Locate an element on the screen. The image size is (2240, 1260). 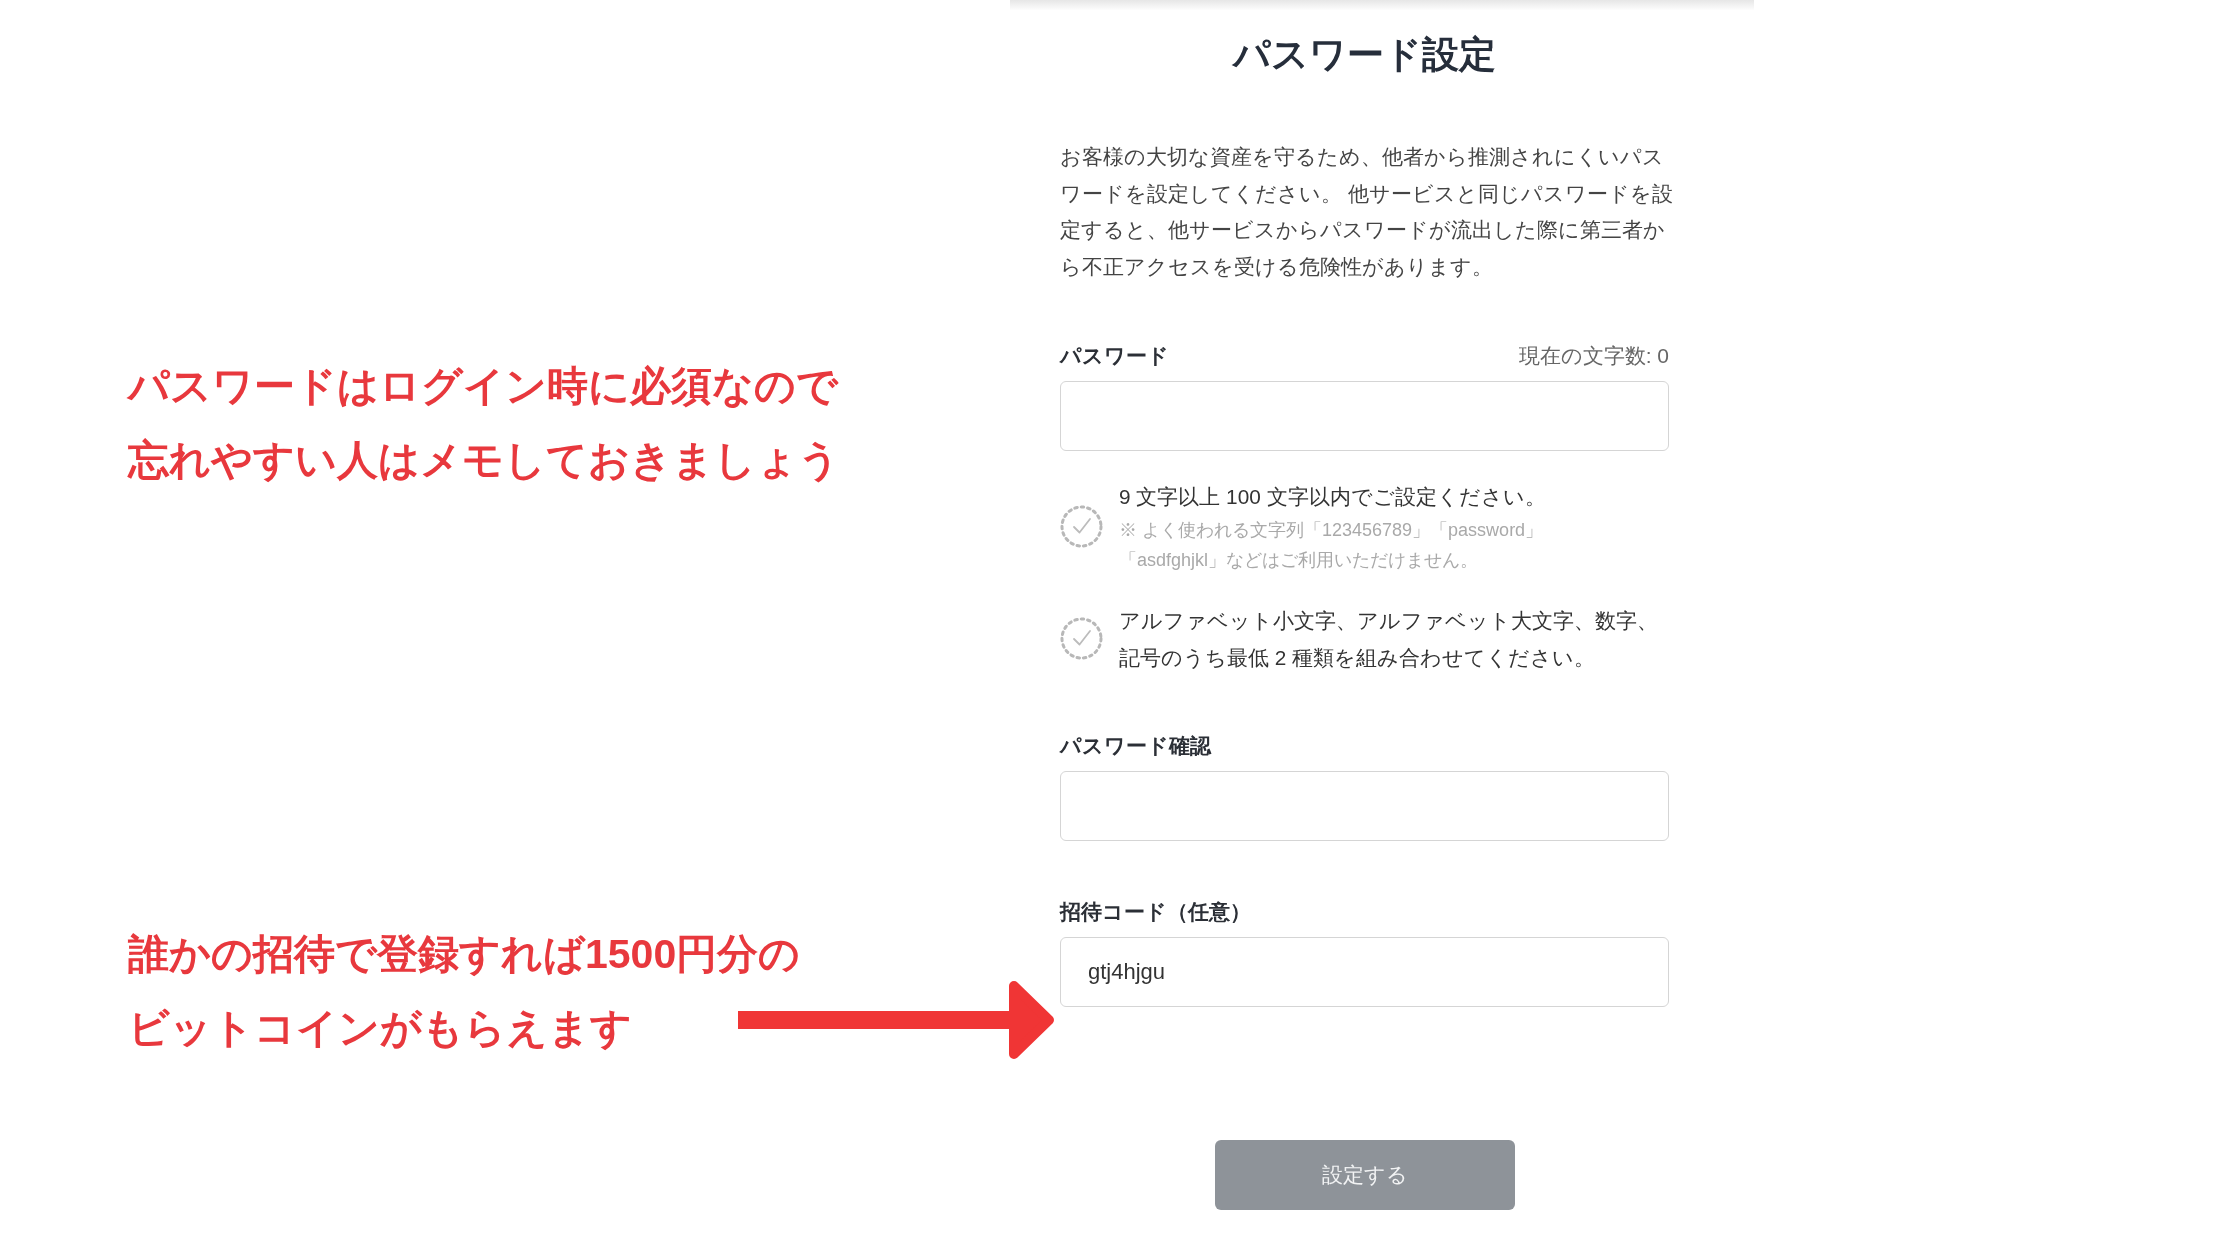
rule-note: ※ よく使われる文字列「123456789」「password」「asdfghjkl」などはご利用いただけません。 is located at coordinates (1332, 545).